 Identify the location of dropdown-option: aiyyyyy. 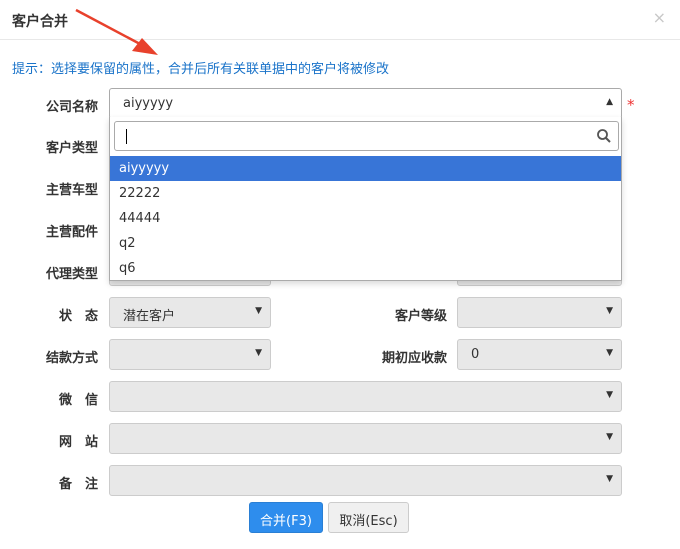
(365, 168).